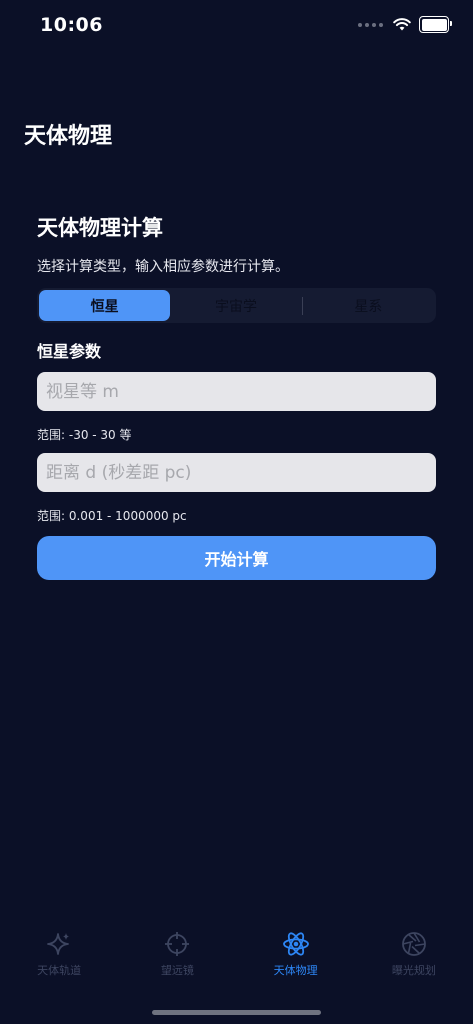 The width and height of the screenshot is (473, 1024). What do you see at coordinates (402, 24) in the screenshot?
I see `wifi-icon` at bounding box center [402, 24].